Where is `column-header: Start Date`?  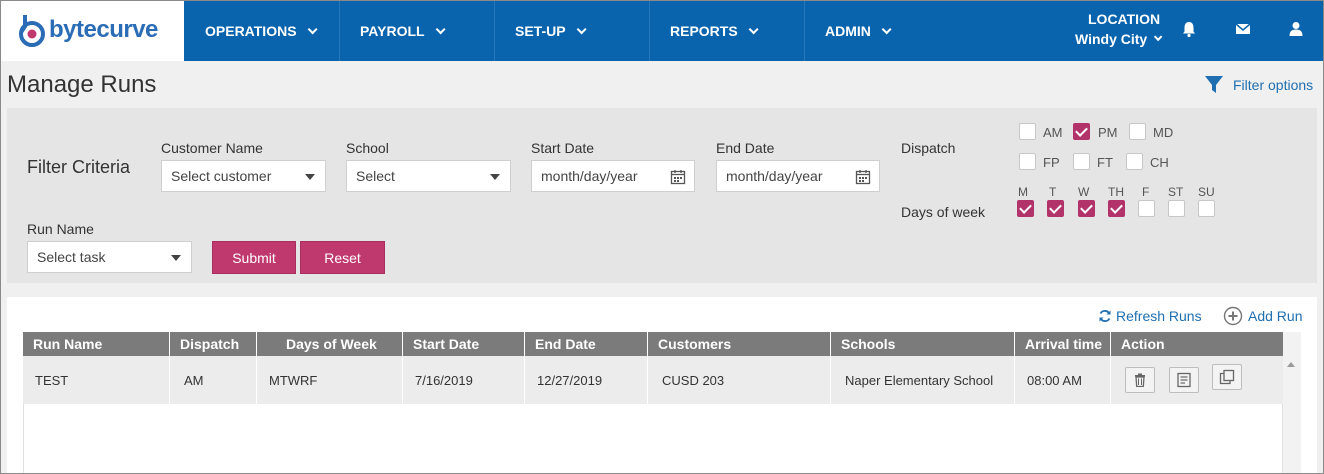 column-header: Start Date is located at coordinates (464, 344).